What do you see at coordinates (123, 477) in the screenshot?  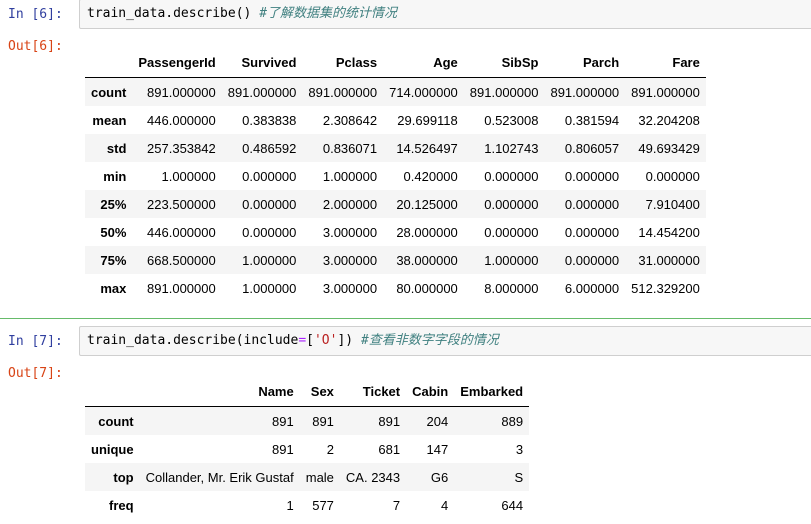 I see `row-label: top` at bounding box center [123, 477].